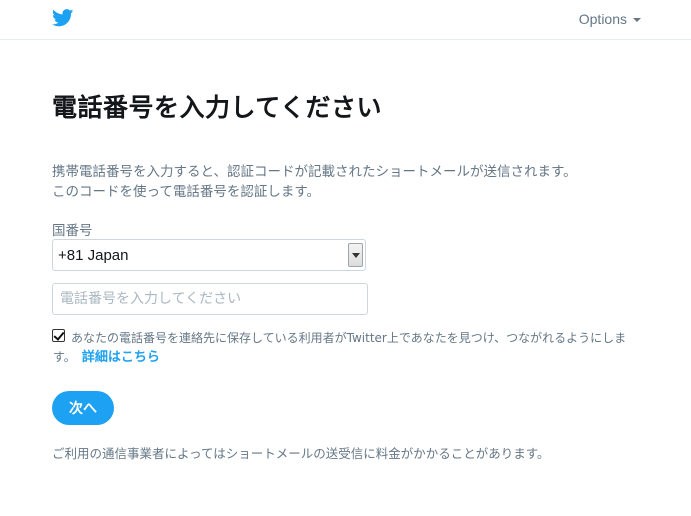 The width and height of the screenshot is (691, 516). What do you see at coordinates (83, 408) in the screenshot?
I see `next-button: 次へ` at bounding box center [83, 408].